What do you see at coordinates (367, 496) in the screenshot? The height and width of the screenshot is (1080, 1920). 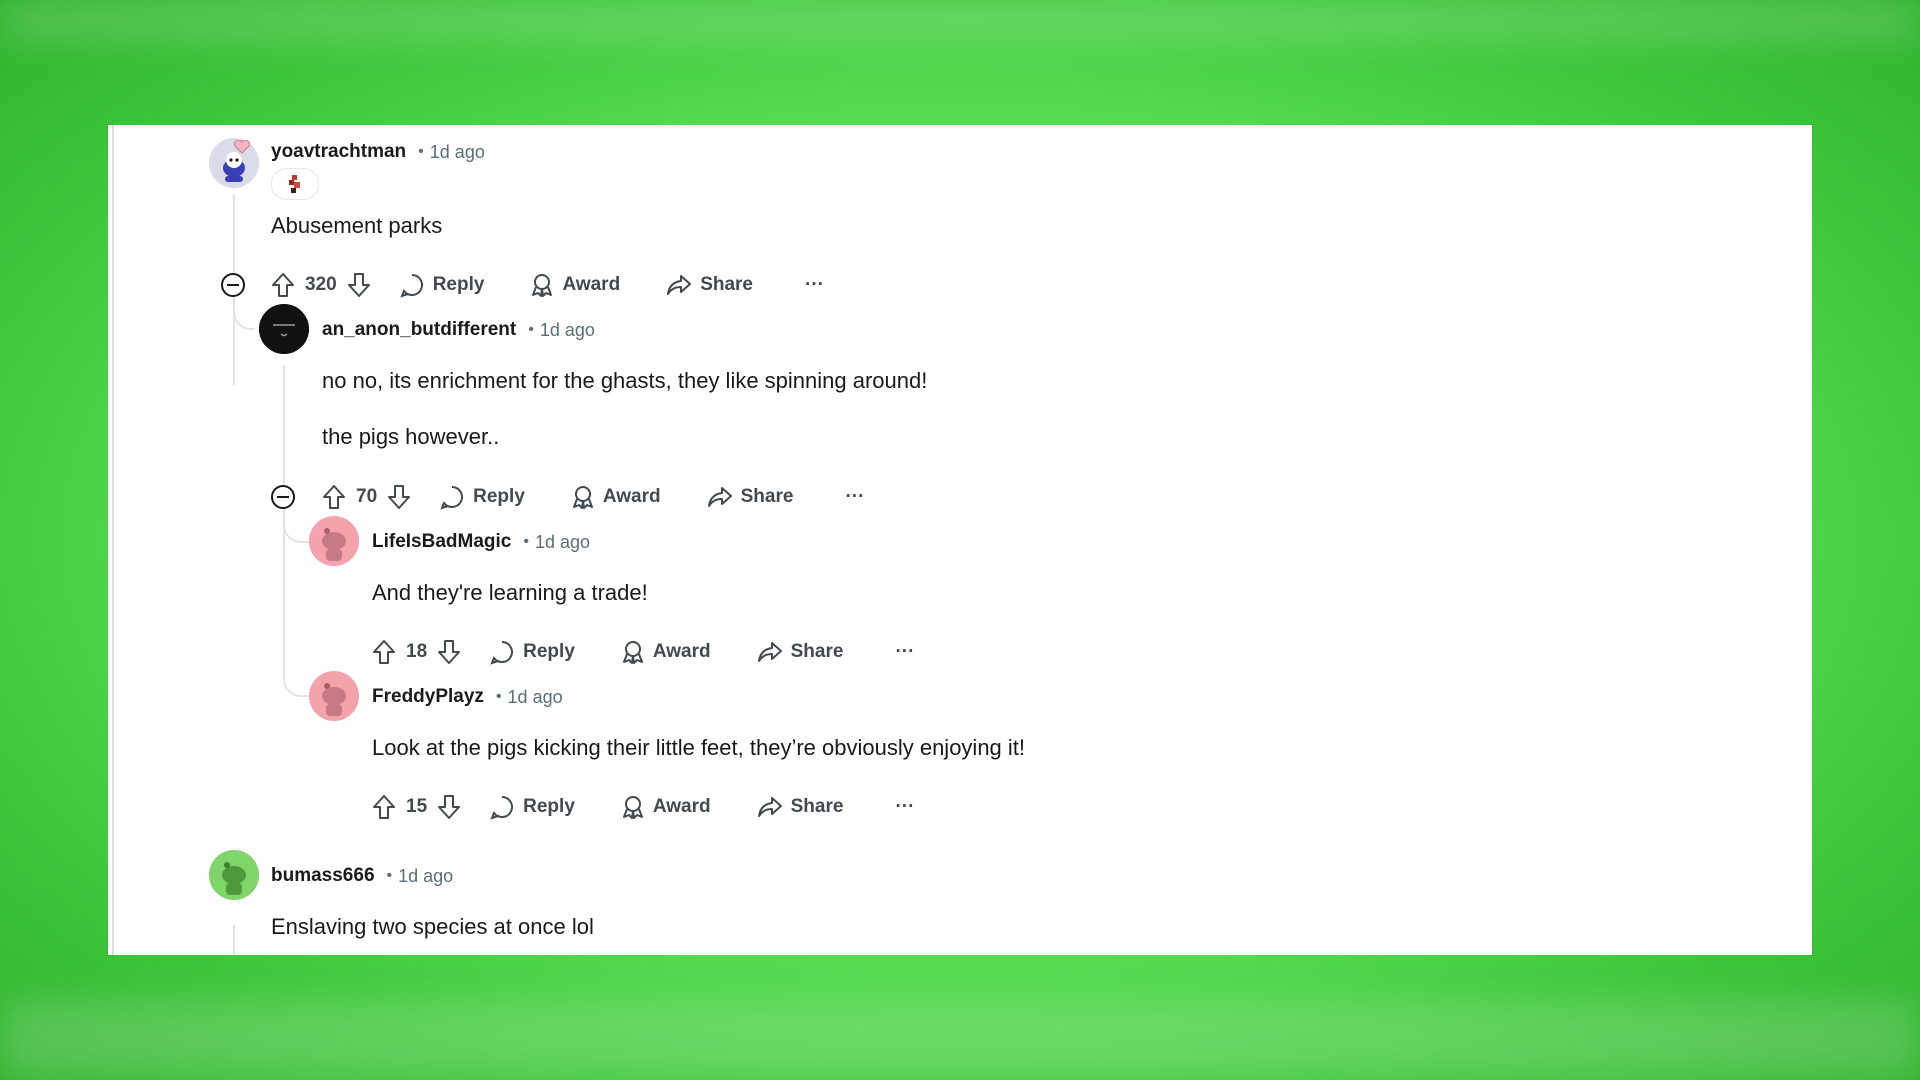 I see `vote-count: 70` at bounding box center [367, 496].